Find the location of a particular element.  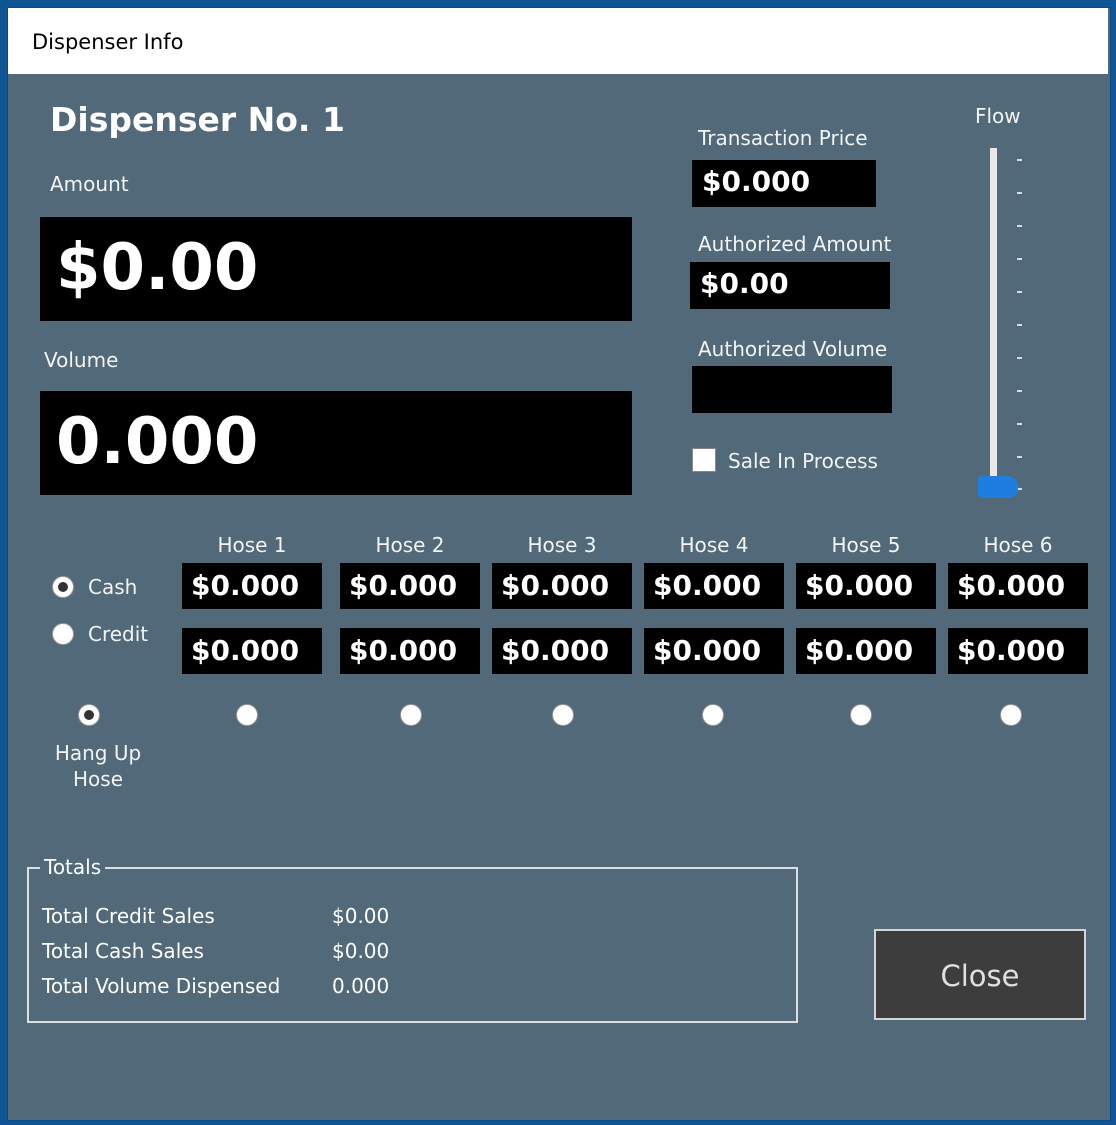

hose-2-credit-price: $0.000 is located at coordinates (410, 651).